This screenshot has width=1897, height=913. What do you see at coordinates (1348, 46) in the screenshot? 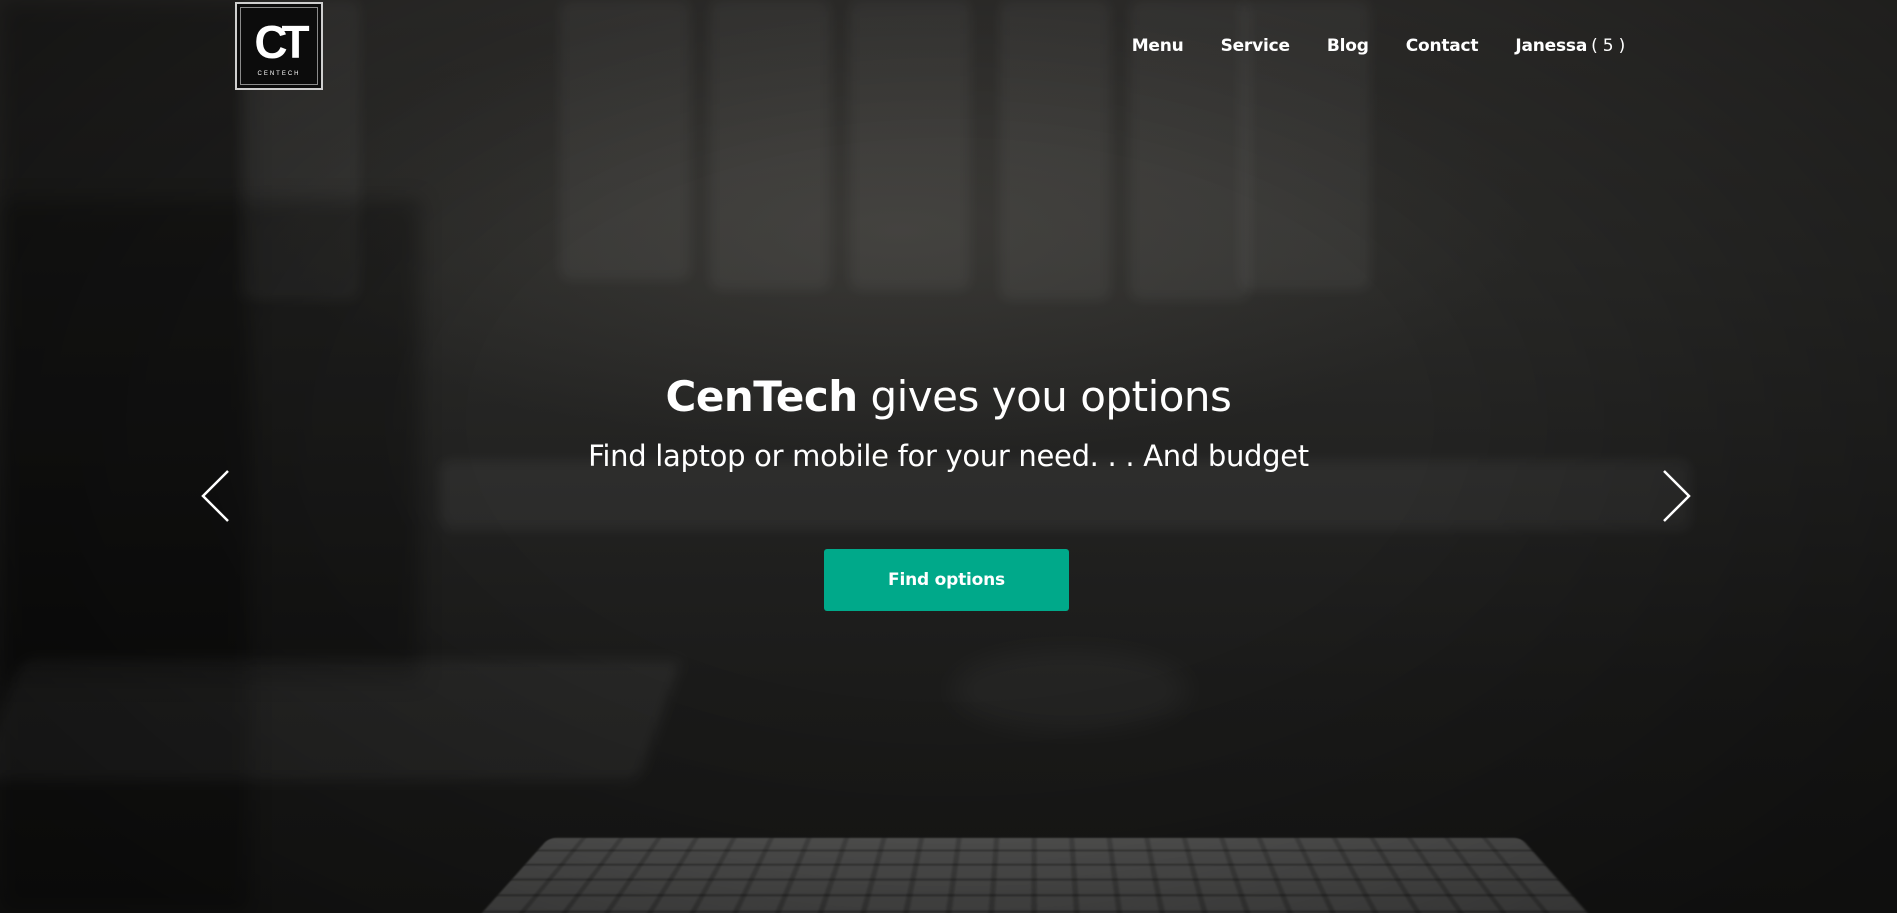
I see `nav-item-blog: Blog` at bounding box center [1348, 46].